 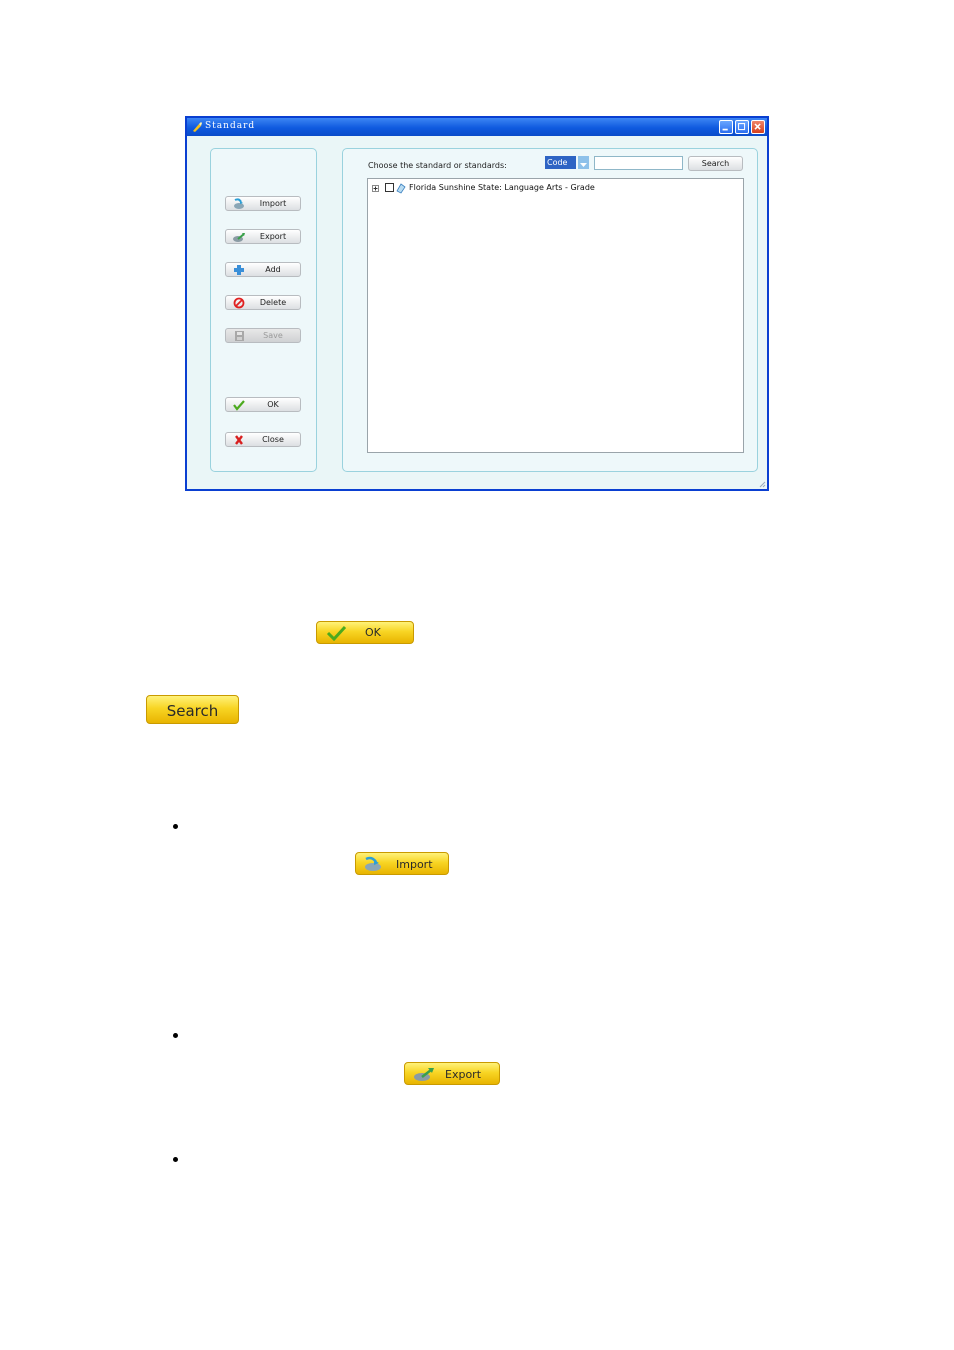 I want to click on ok-label: OK, so click(x=273, y=404).